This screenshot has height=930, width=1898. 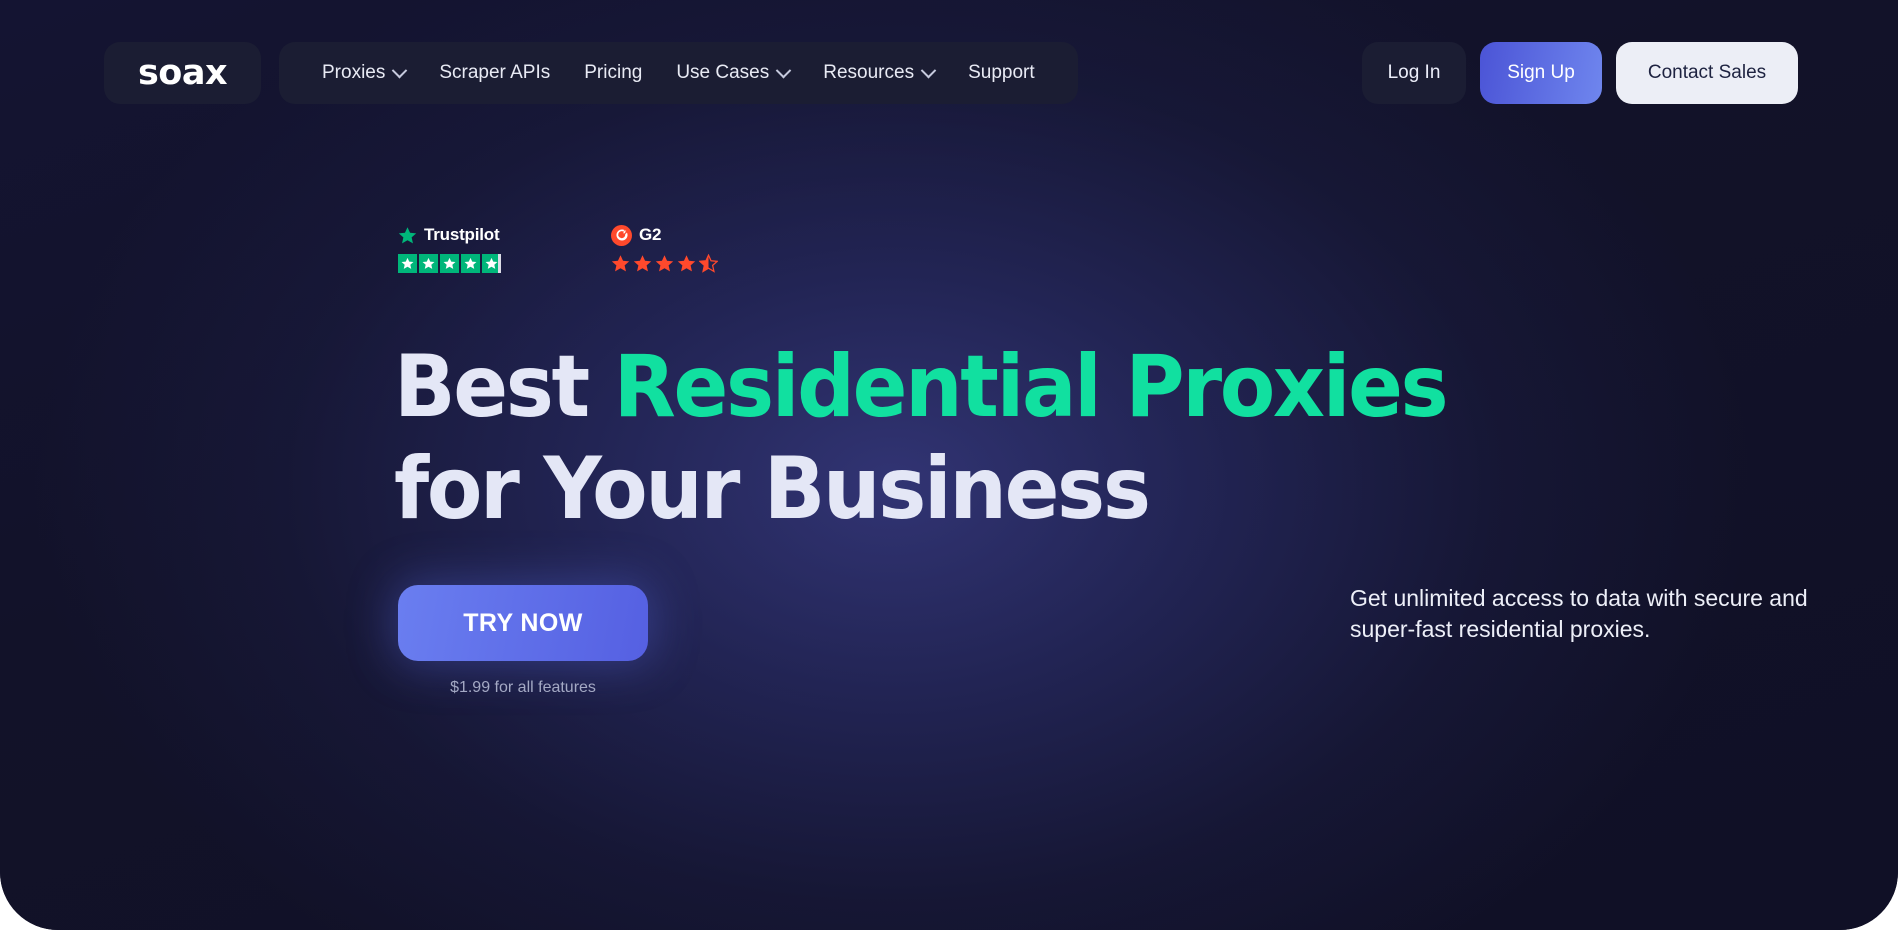 I want to click on logo-text: soax, so click(x=182, y=73).